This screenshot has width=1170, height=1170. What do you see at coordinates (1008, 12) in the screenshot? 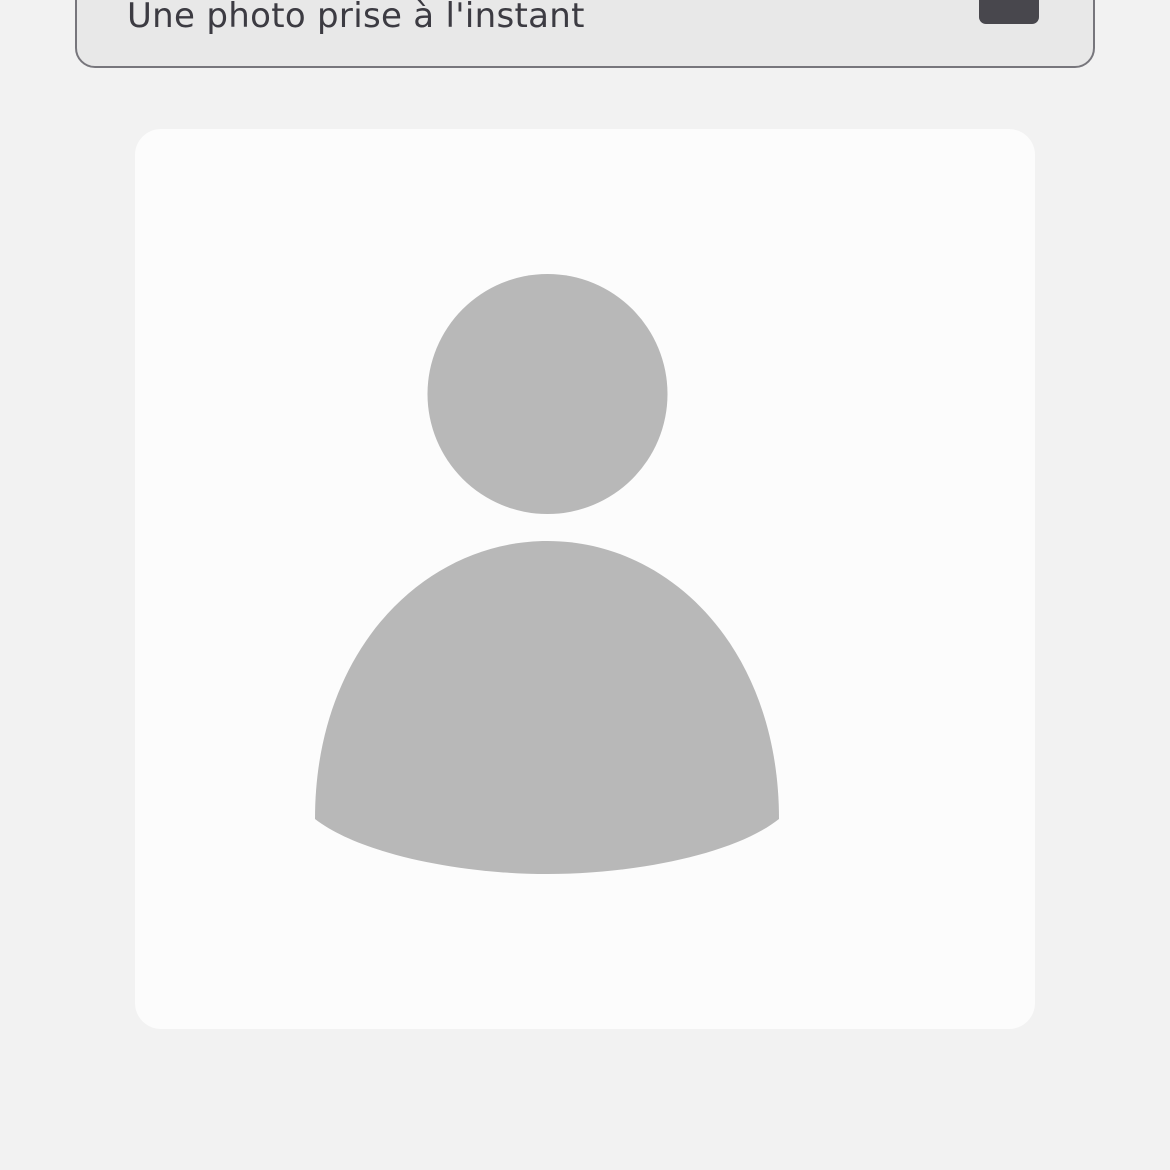
I see `camera-icon` at bounding box center [1008, 12].